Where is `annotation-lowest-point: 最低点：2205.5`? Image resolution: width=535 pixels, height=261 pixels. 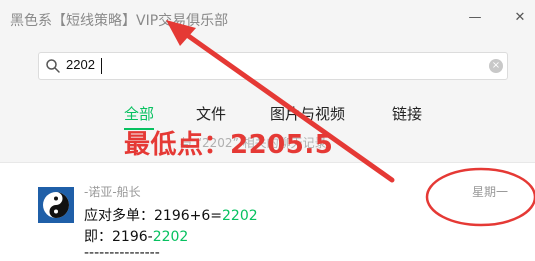 annotation-lowest-point: 最低点：2205.5 is located at coordinates (229, 145).